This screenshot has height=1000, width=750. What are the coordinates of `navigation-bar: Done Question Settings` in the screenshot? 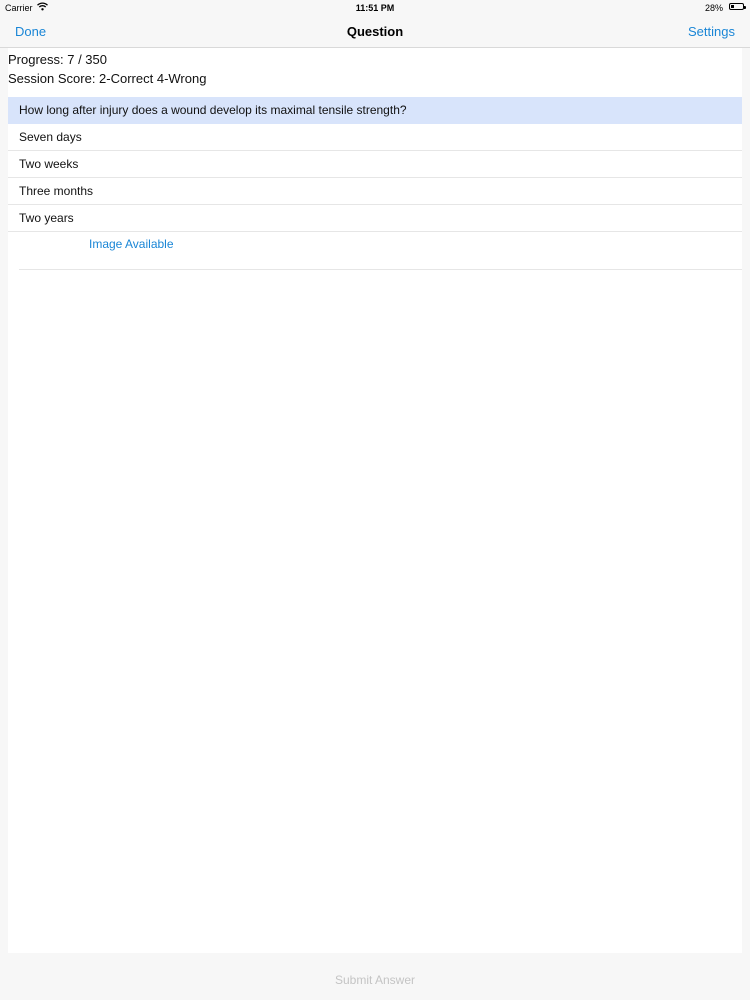 It's located at (375, 32).